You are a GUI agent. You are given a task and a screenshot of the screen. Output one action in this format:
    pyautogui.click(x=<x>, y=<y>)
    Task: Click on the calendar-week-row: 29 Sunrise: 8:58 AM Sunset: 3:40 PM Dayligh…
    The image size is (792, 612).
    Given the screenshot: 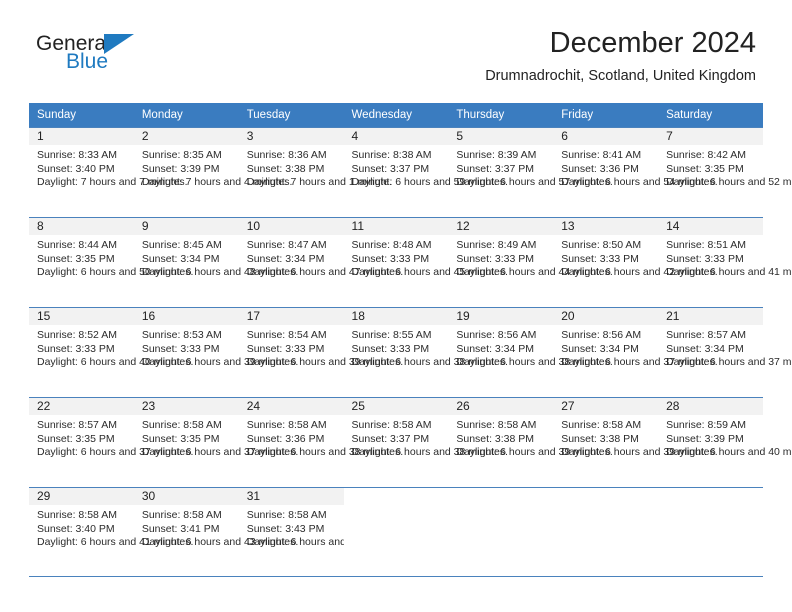 What is the action you would take?
    pyautogui.click(x=396, y=532)
    